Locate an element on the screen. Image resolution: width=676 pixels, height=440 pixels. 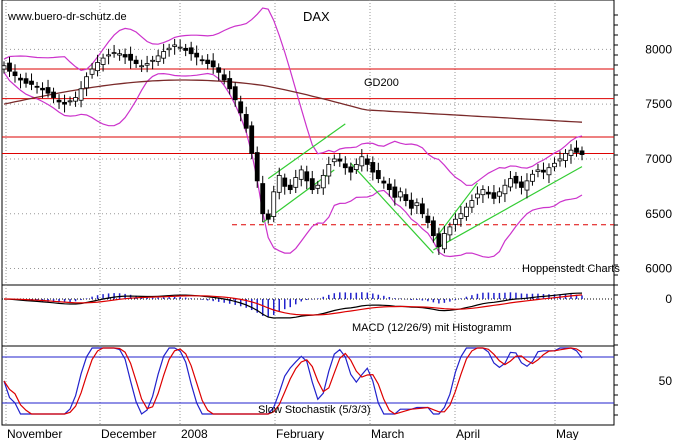
stoch-tick-label: 50 is located at coordinates (666, 381).